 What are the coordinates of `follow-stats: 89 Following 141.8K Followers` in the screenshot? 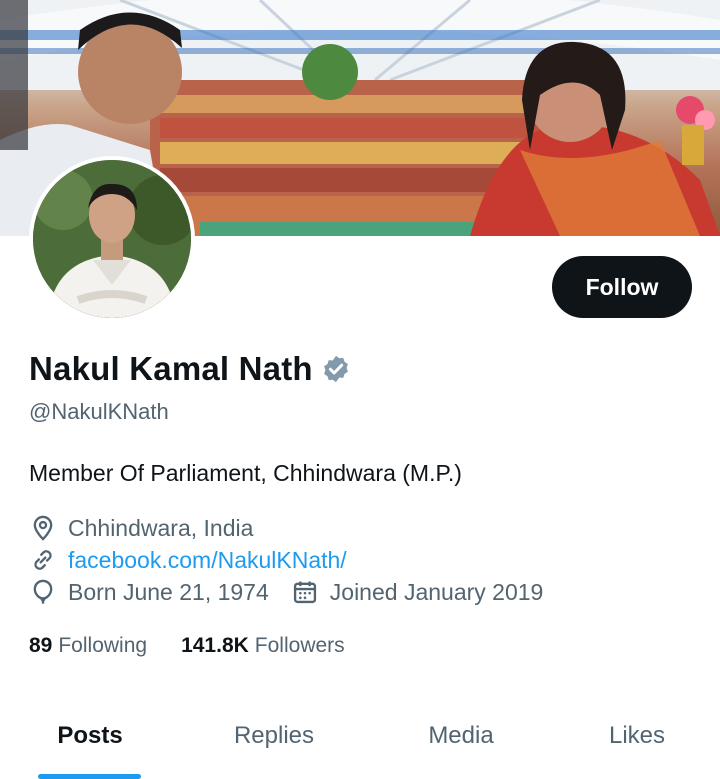 It's located at (204, 646).